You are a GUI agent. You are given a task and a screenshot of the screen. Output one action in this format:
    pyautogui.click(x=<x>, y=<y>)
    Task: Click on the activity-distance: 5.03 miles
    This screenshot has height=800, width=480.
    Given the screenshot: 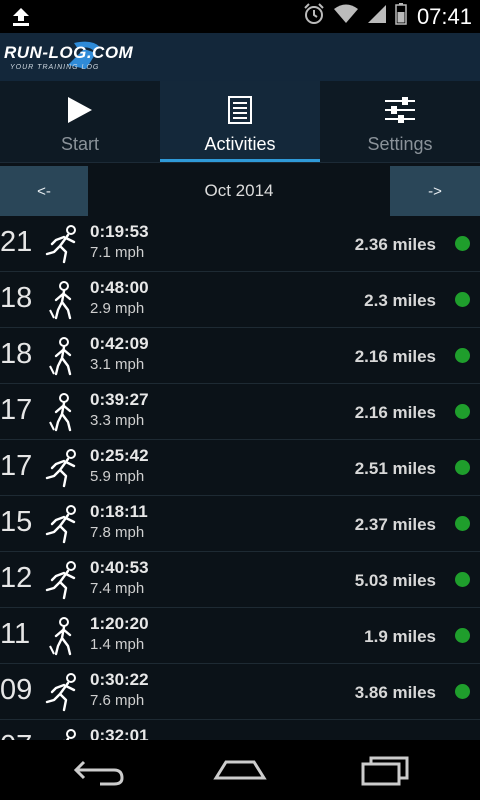 What is the action you would take?
    pyautogui.click(x=395, y=580)
    